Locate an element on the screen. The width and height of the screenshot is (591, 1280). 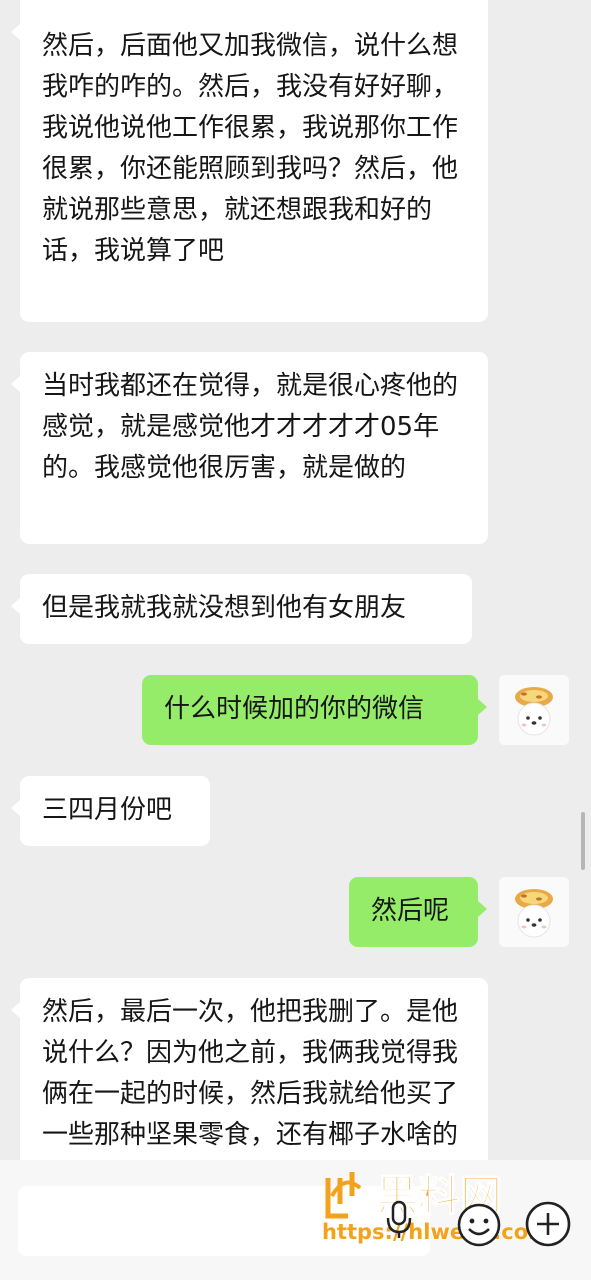
plus-button is located at coordinates (548, 1224).